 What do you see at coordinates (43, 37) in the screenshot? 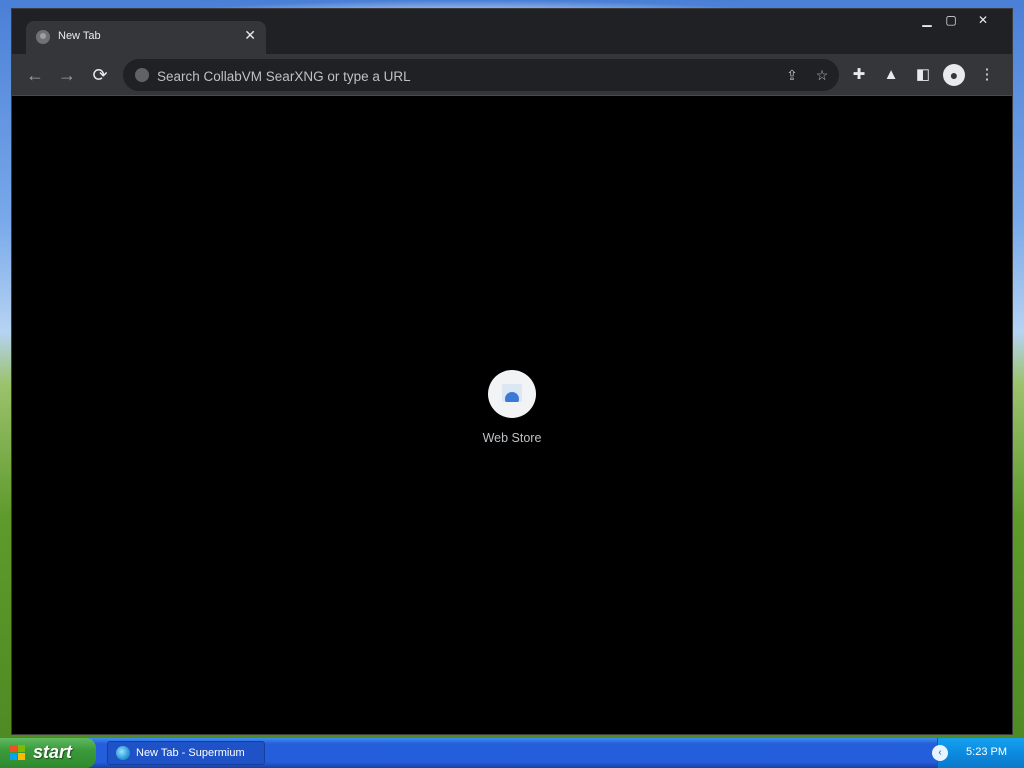
I see `globe-icon` at bounding box center [43, 37].